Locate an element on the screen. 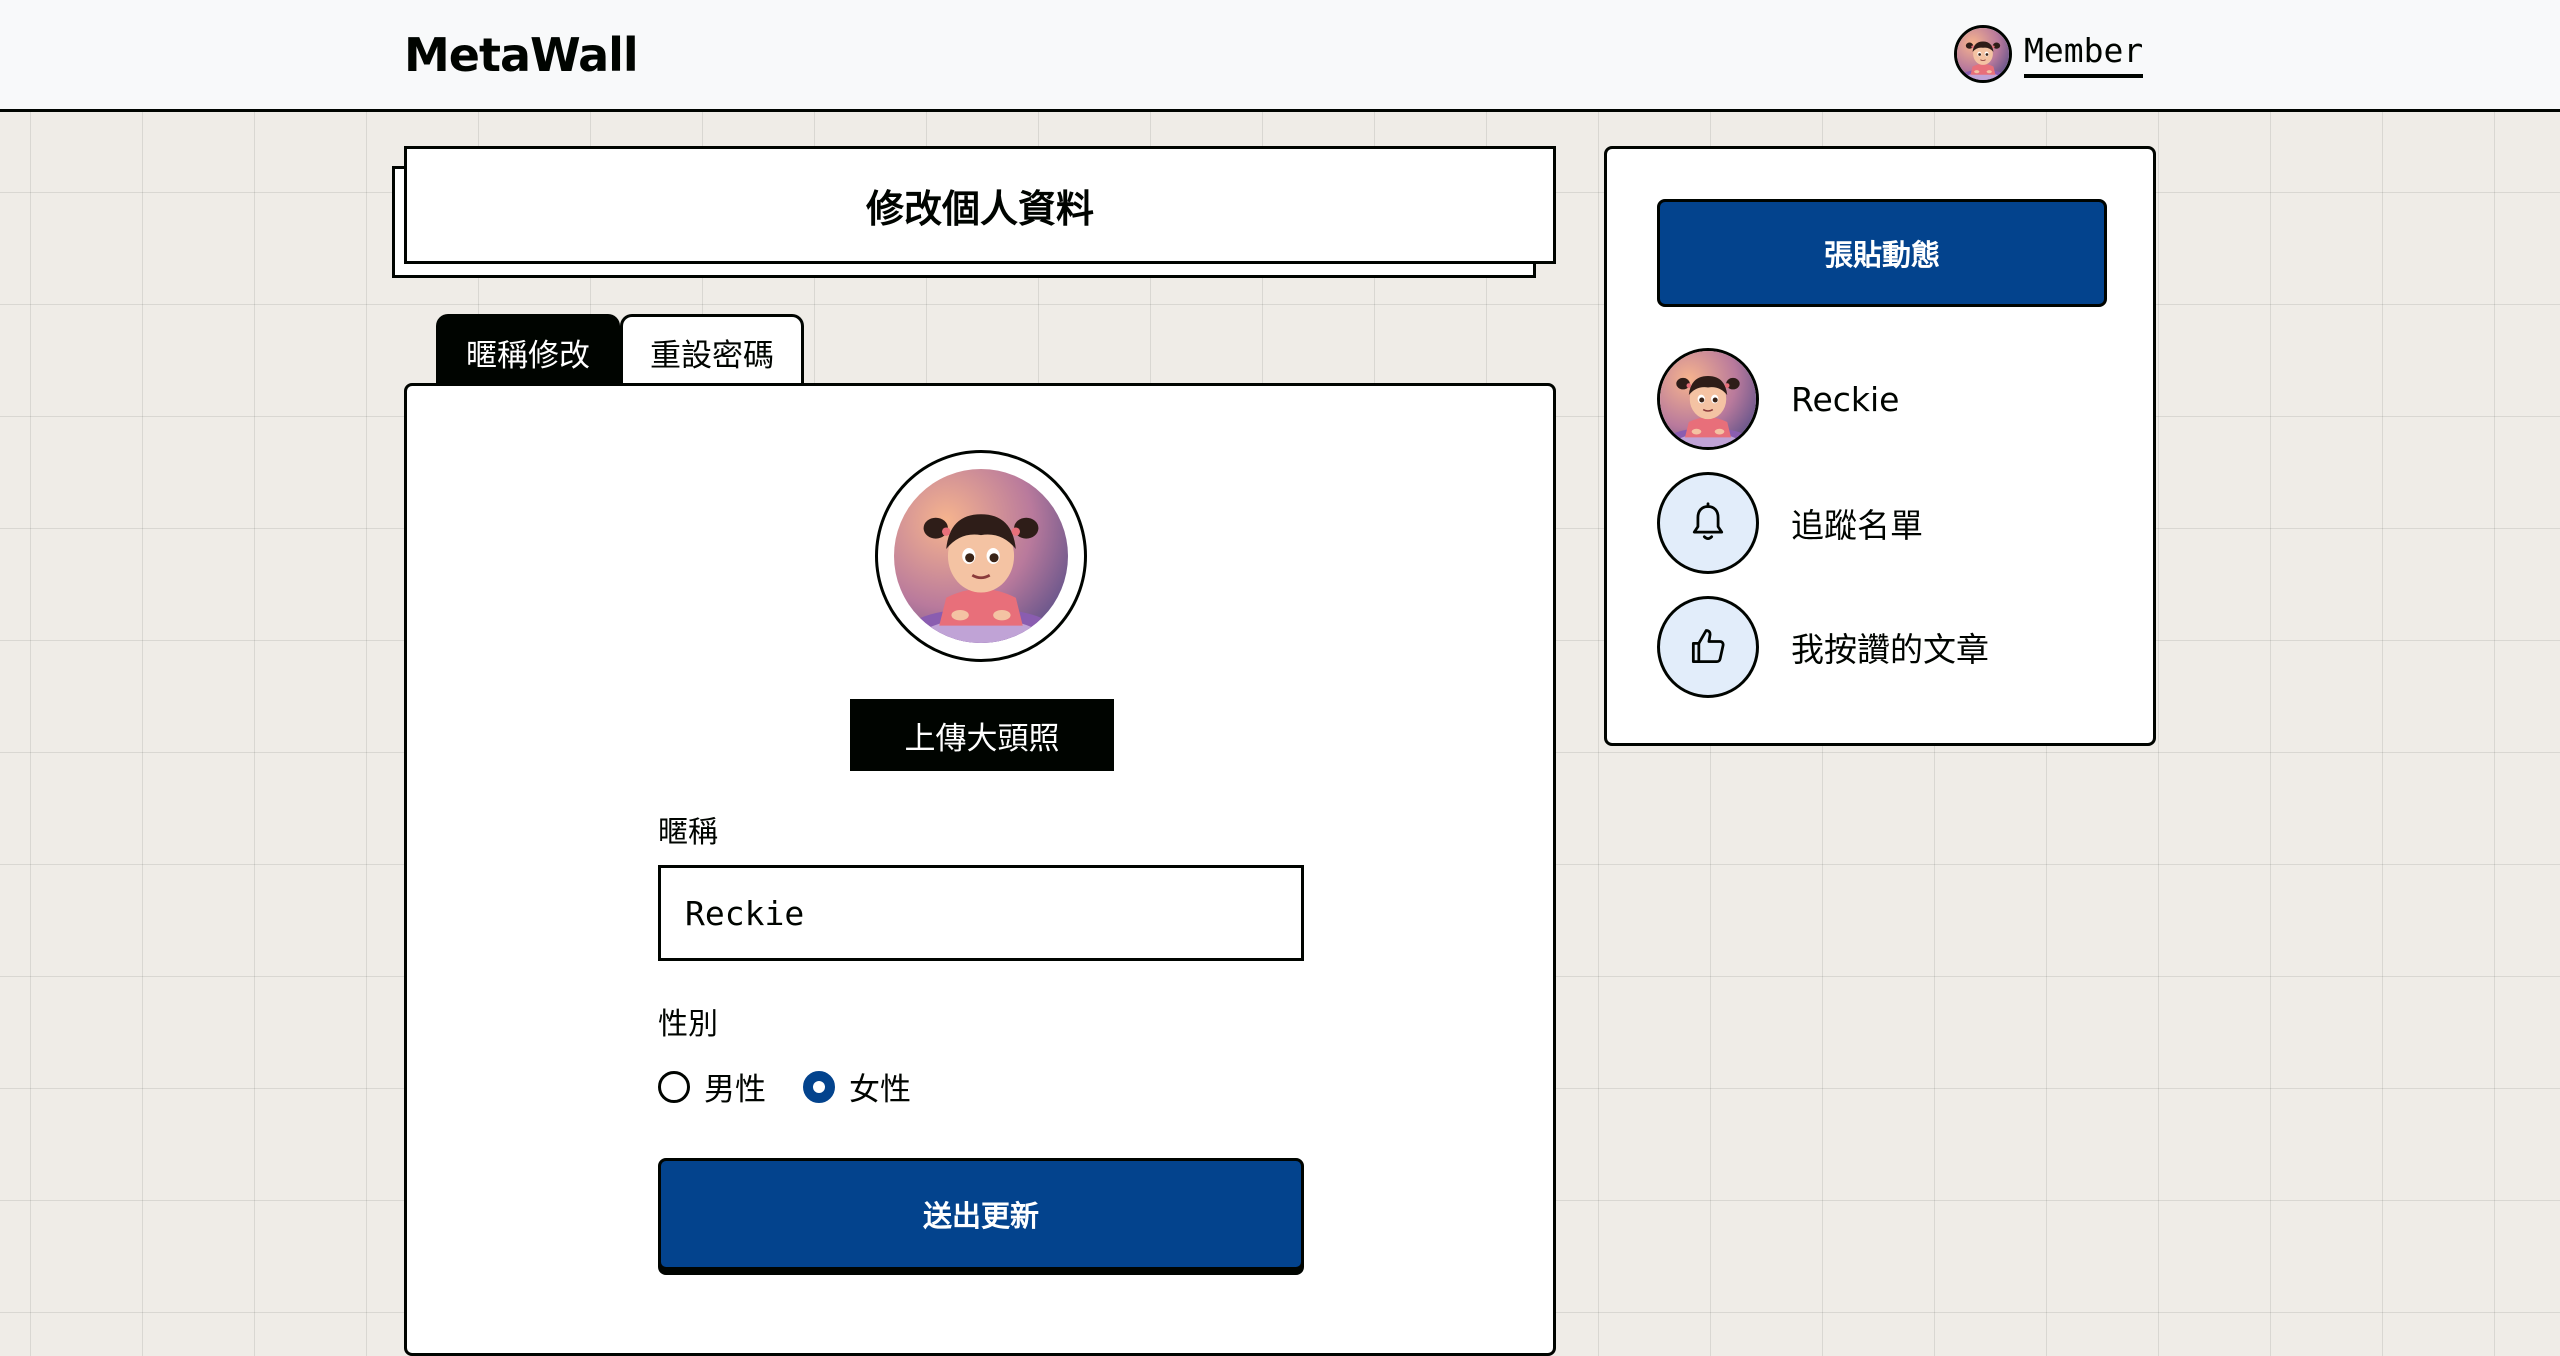  gender-option-female: 女性 is located at coordinates (857, 1086).